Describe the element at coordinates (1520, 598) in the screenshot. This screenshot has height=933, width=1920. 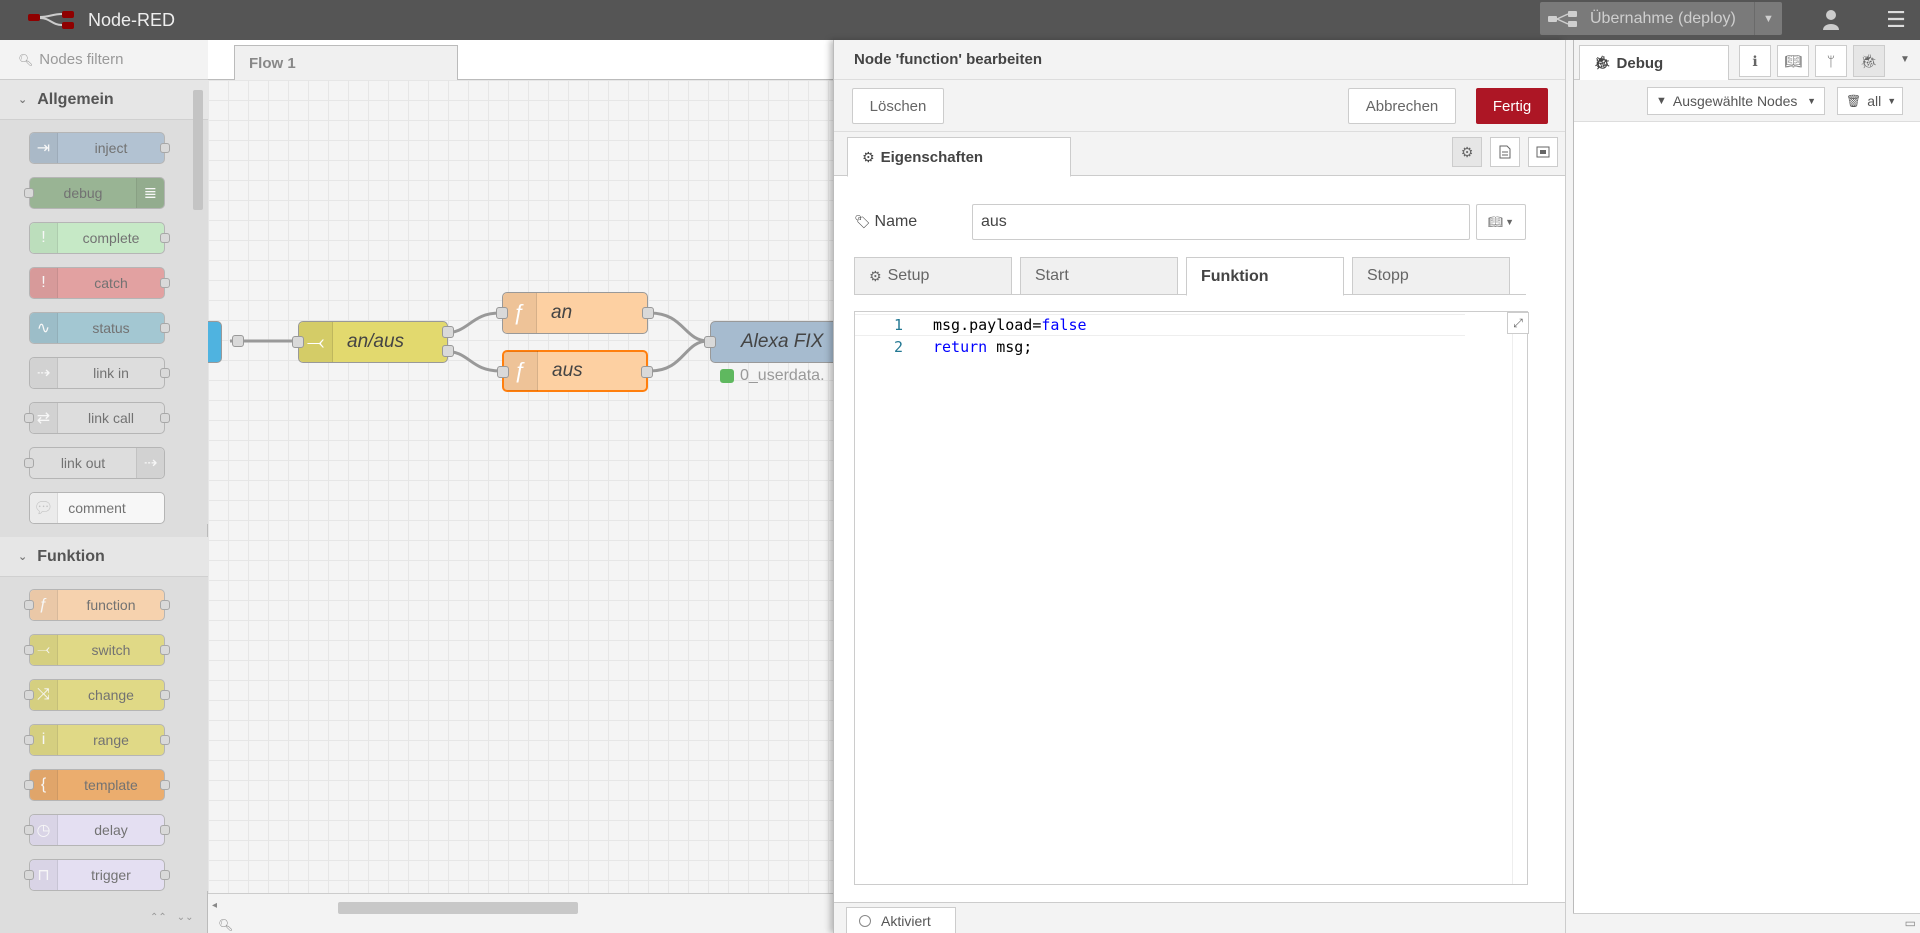
I see `code-editor-scrollbar` at that location.